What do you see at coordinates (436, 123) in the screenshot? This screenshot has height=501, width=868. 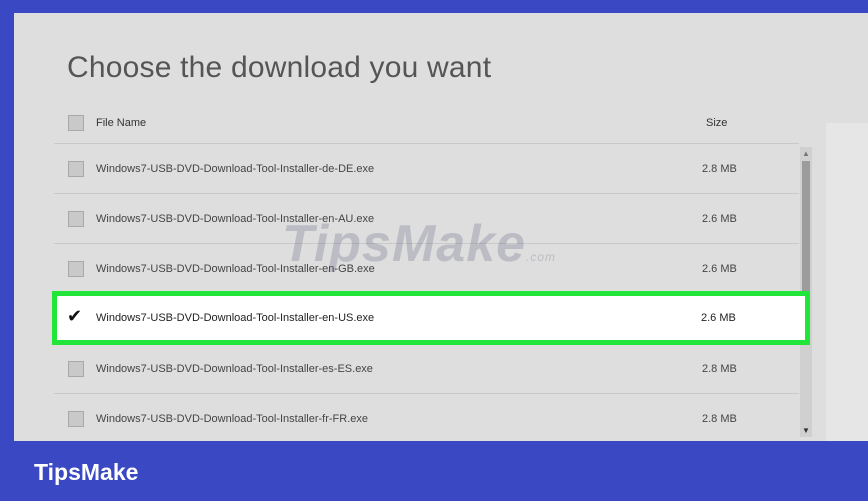 I see `list-header: File Name Size` at bounding box center [436, 123].